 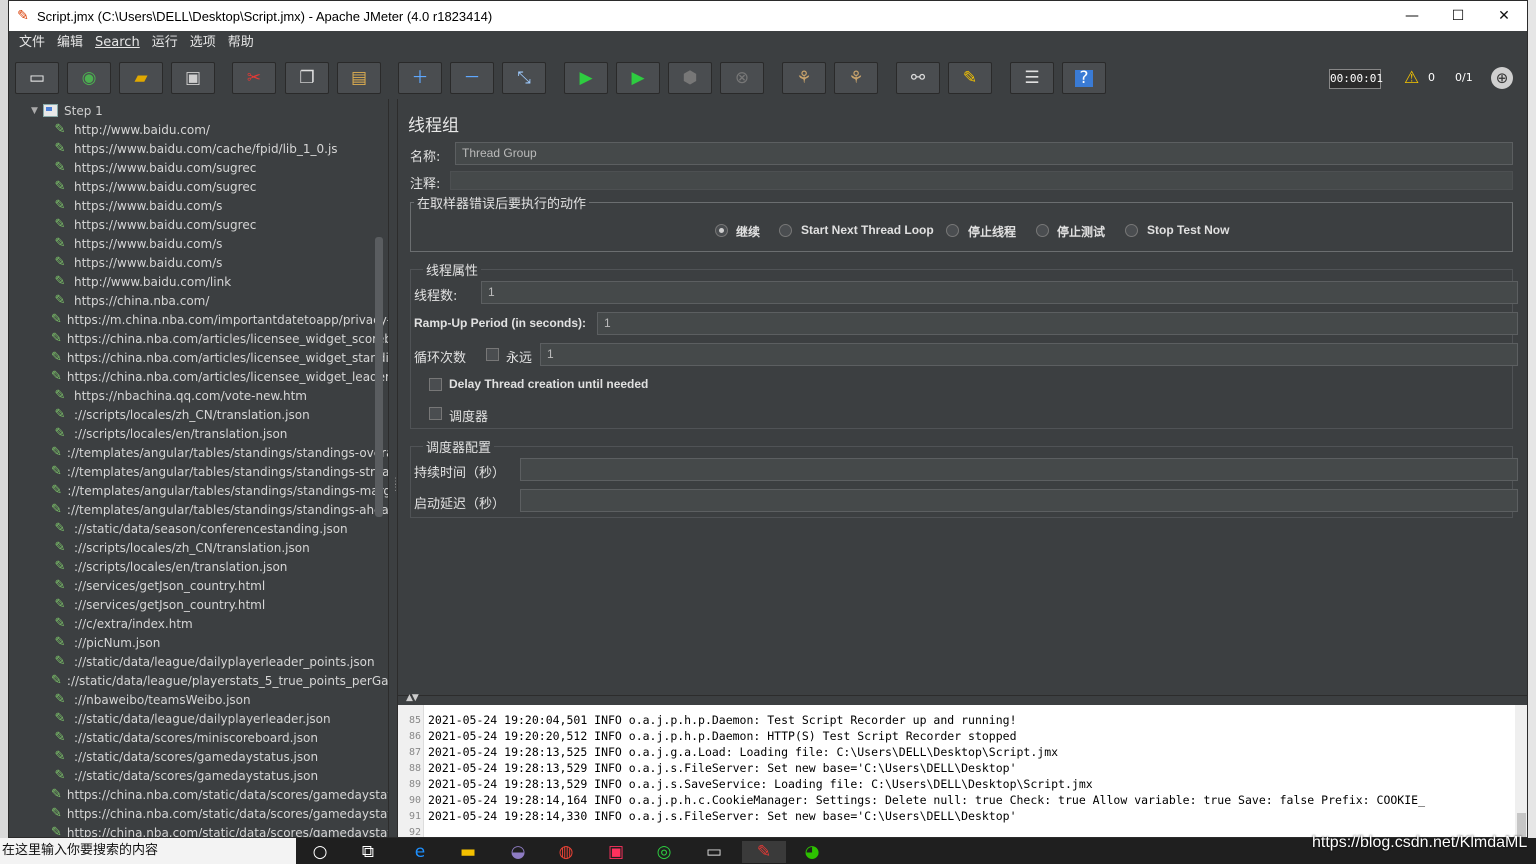 What do you see at coordinates (219, 699) in the screenshot?
I see `tree-item: ✎://nbaweibo/teamsWeibo.json` at bounding box center [219, 699].